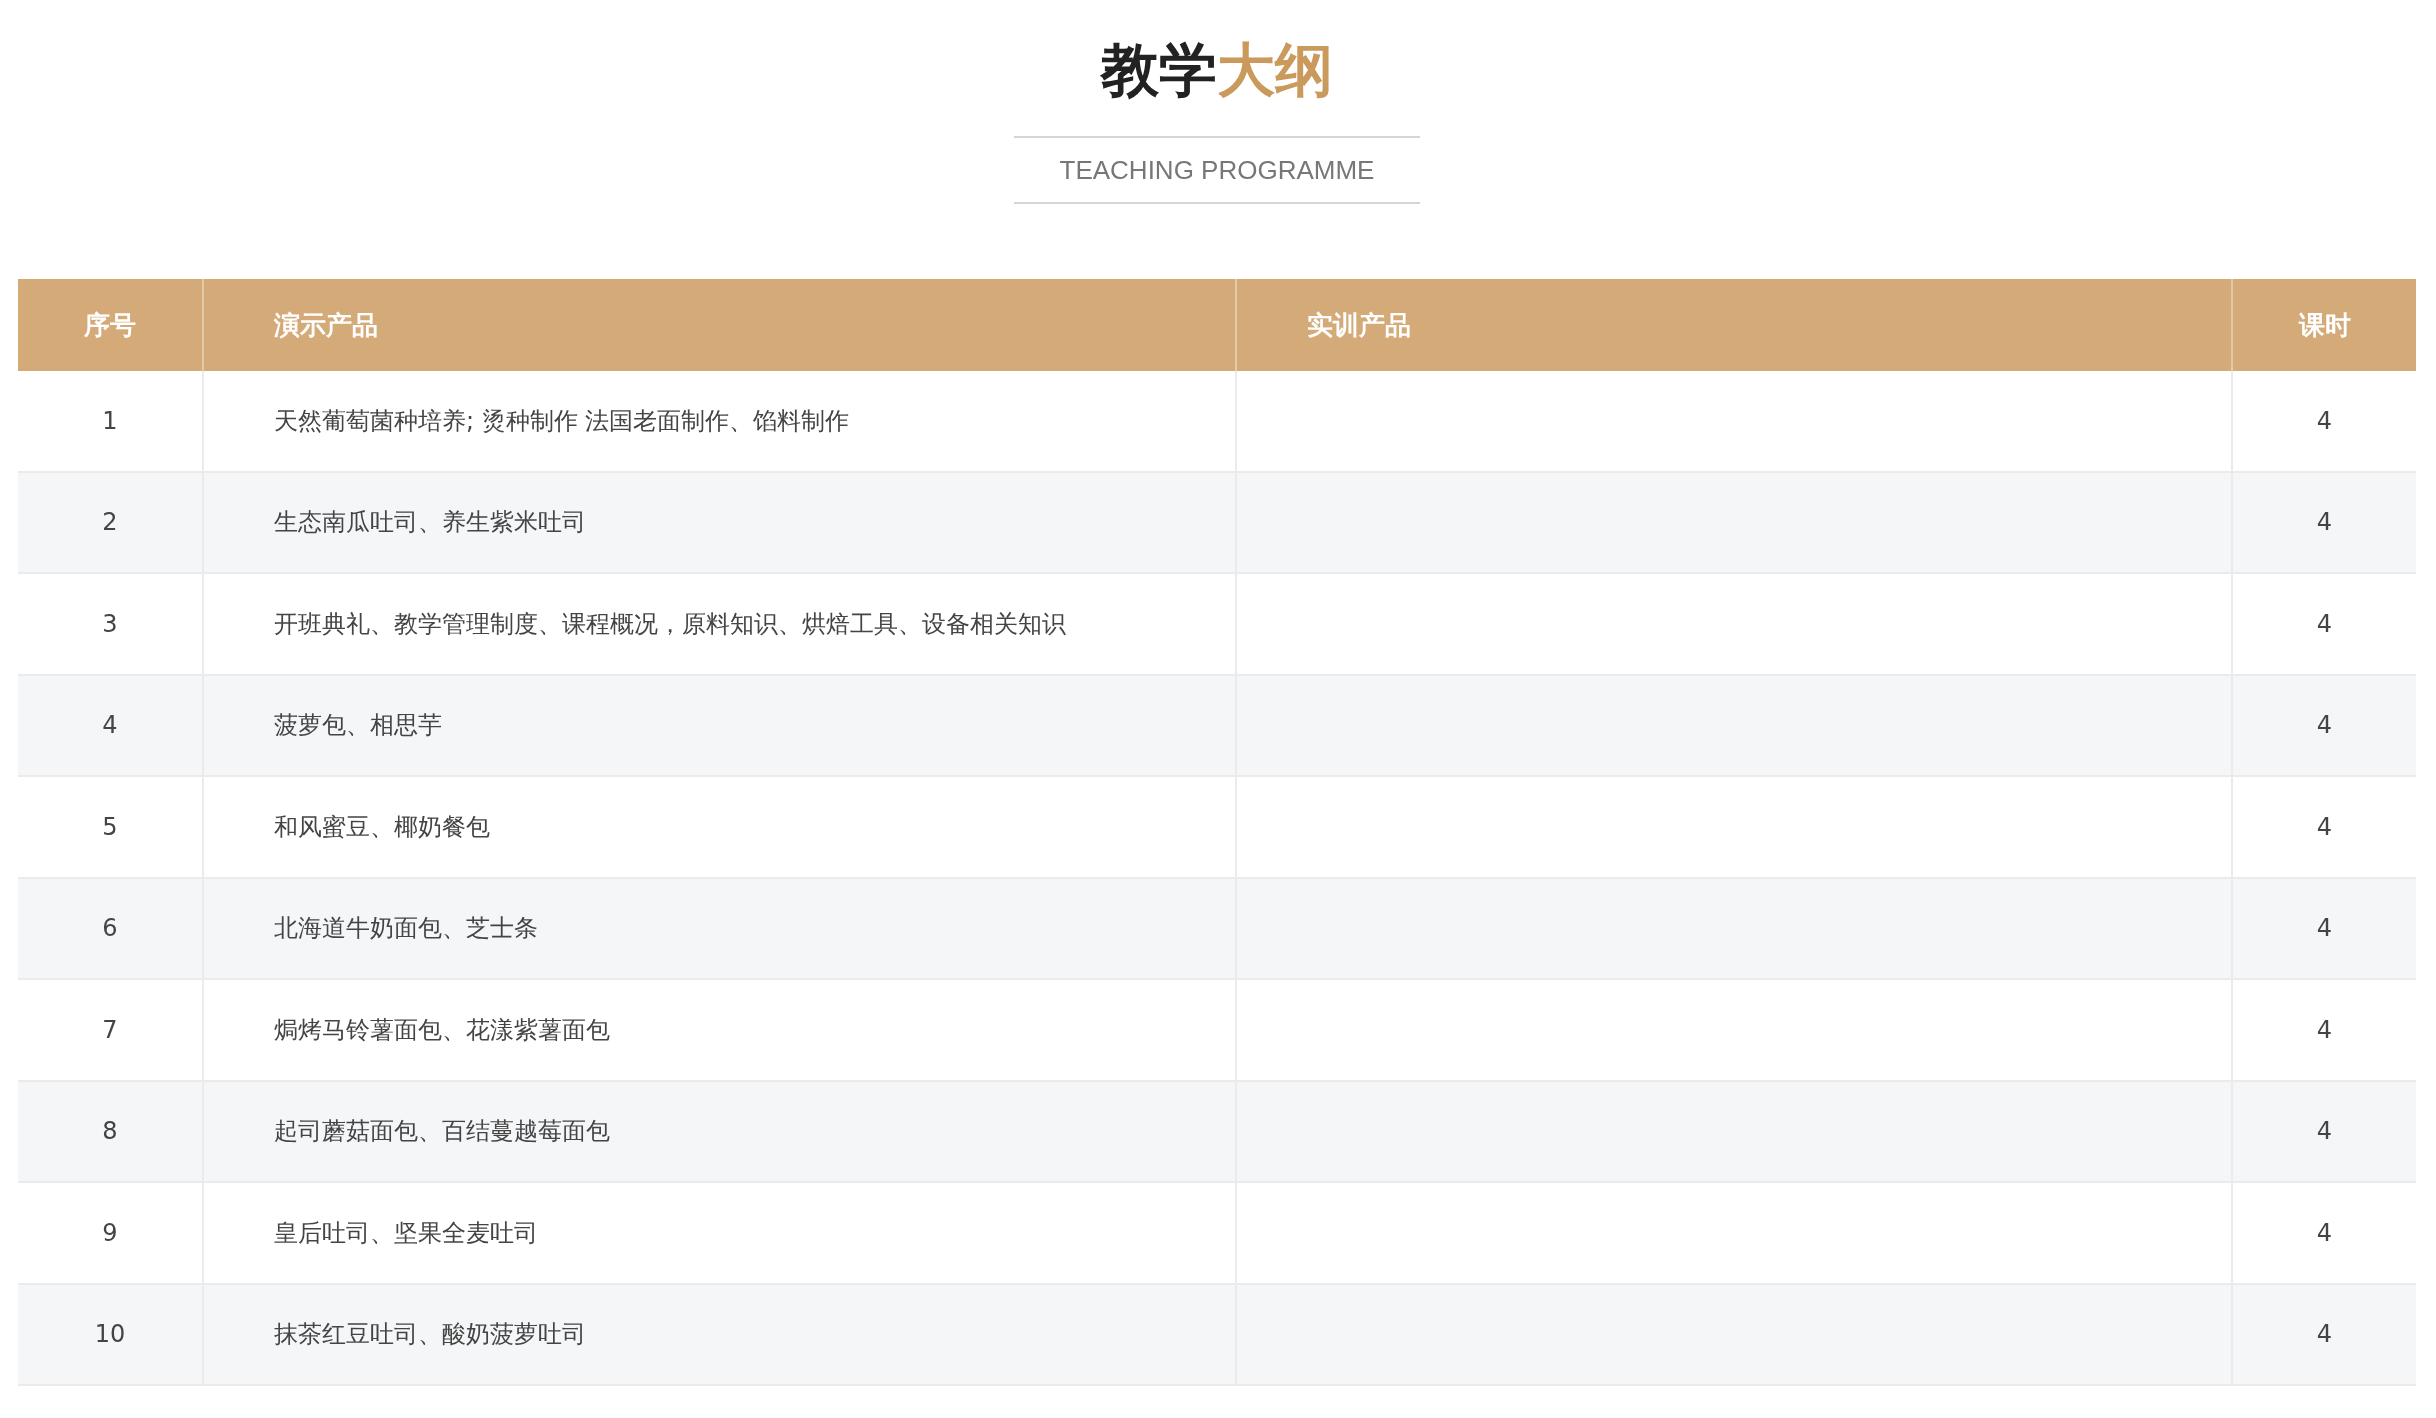  What do you see at coordinates (718, 726) in the screenshot?
I see `table-cell: 菠萝包、相思芋` at bounding box center [718, 726].